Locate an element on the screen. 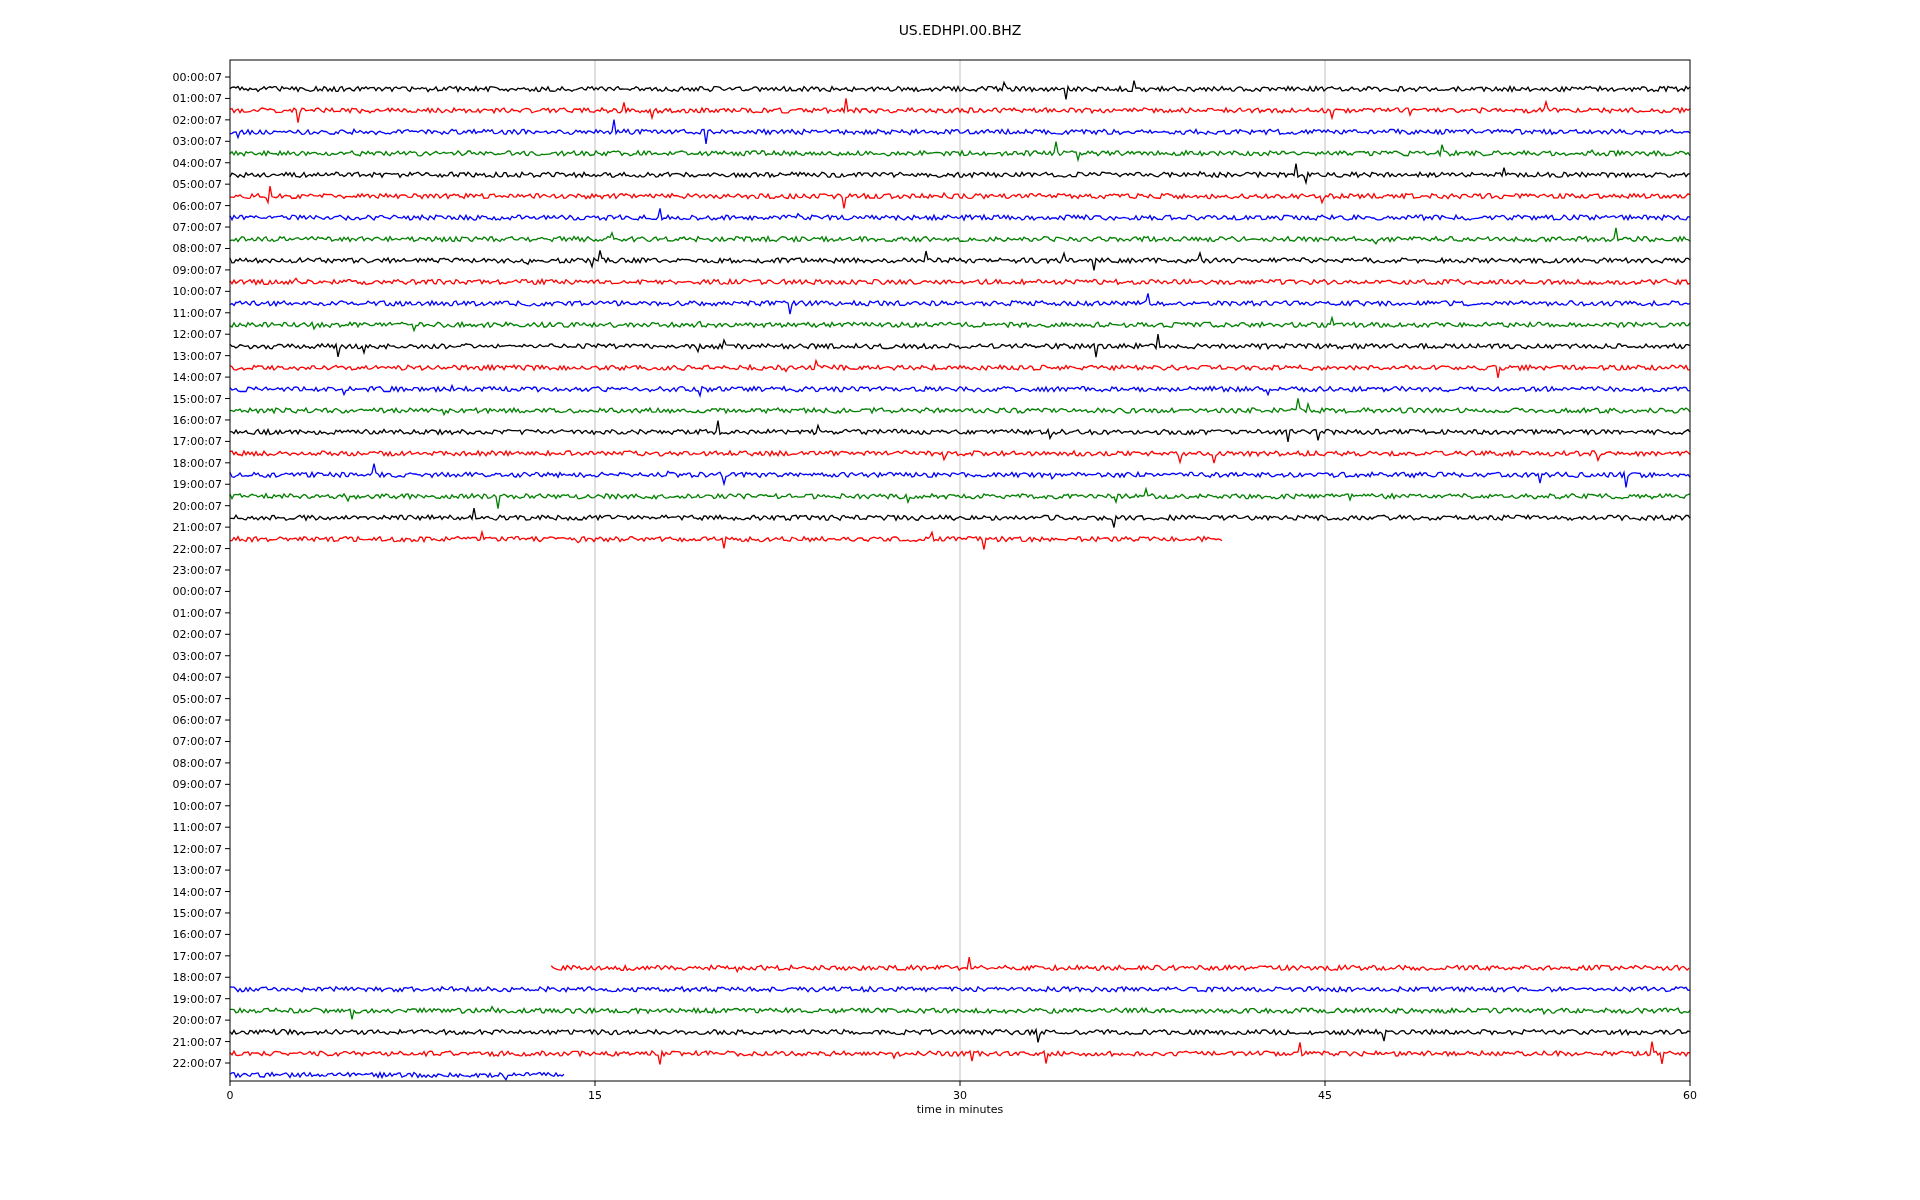 Image resolution: width=1920 pixels, height=1200 pixels. x-tick-label: 15 is located at coordinates (595, 1095).